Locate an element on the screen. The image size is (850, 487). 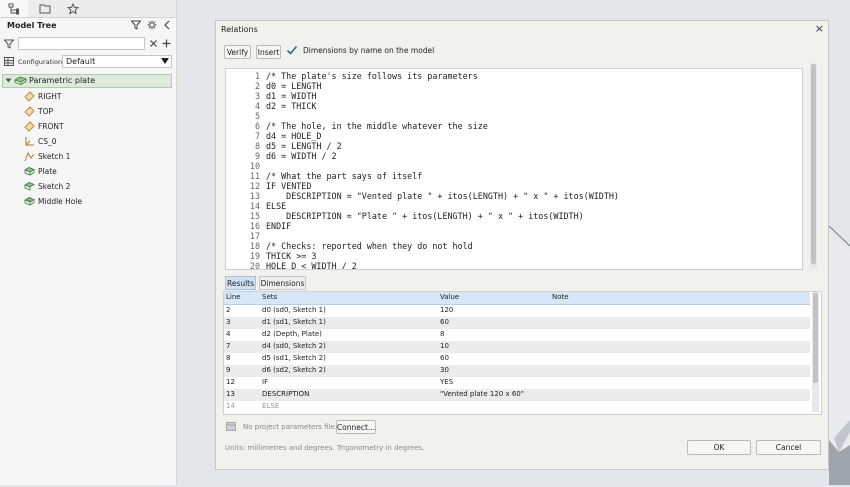
tab-model-tree is located at coordinates (14, 8).